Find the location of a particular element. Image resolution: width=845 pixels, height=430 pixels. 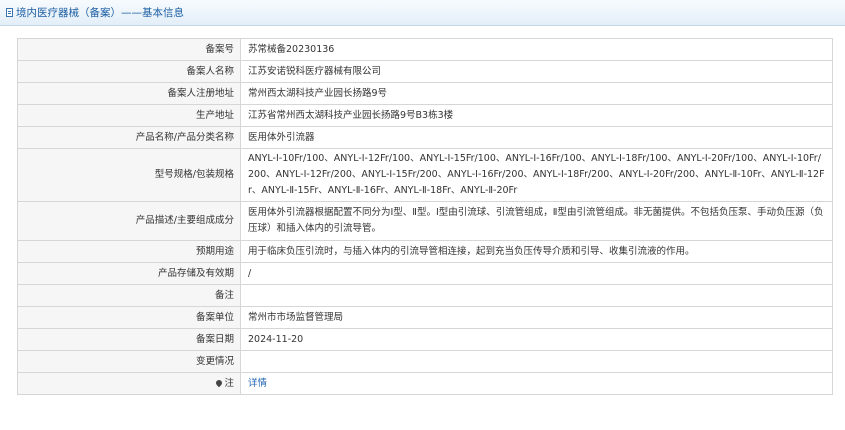

row-value-filing-number: 苏常械备20230136 is located at coordinates (536, 49).